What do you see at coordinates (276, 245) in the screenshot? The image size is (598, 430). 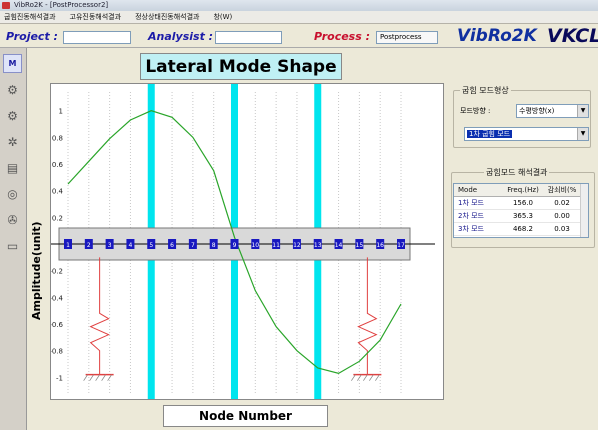 I see `node-label: 11` at bounding box center [276, 245].